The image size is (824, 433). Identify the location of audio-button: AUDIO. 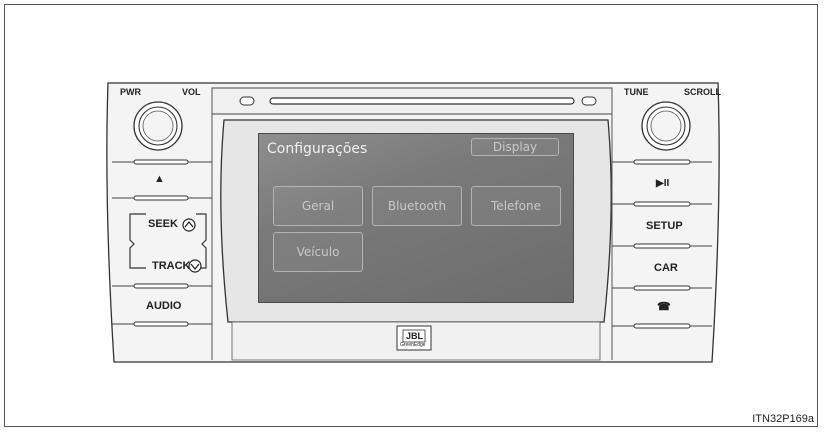
(162, 305).